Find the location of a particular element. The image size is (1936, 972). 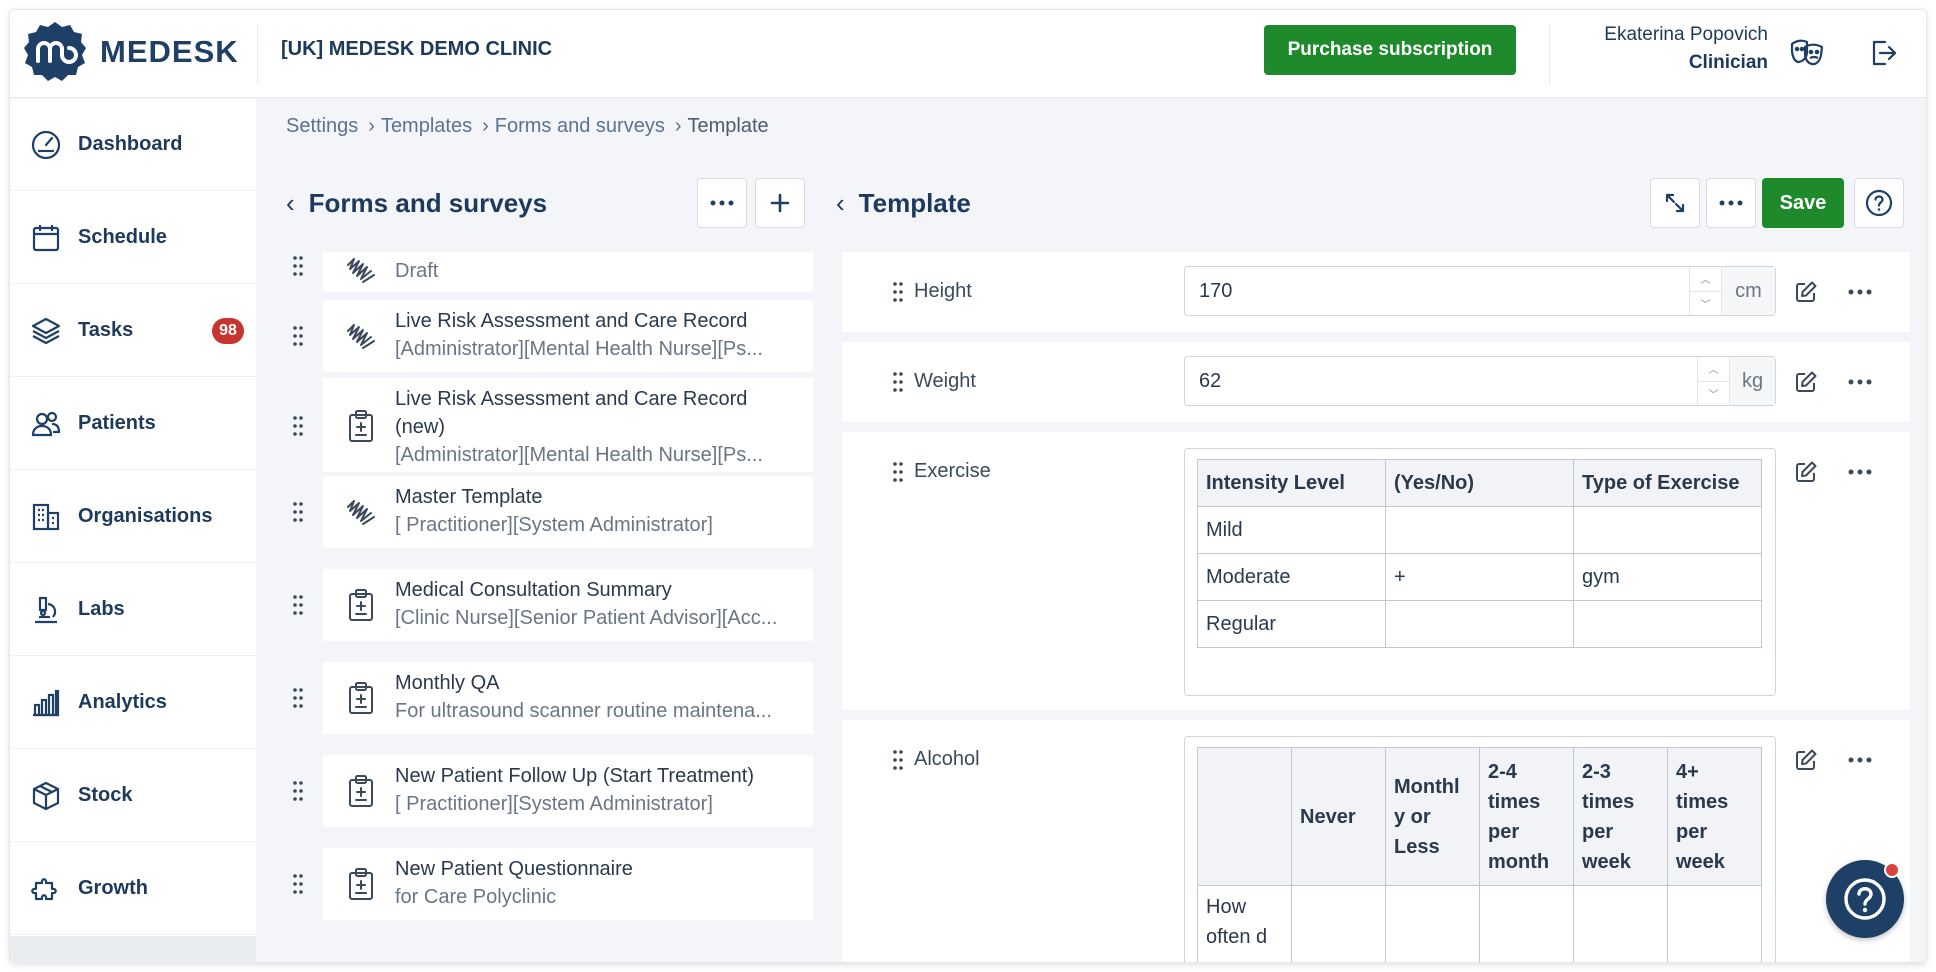

forms-panel-title: ‹ Forms and surveys is located at coordinates (416, 203).